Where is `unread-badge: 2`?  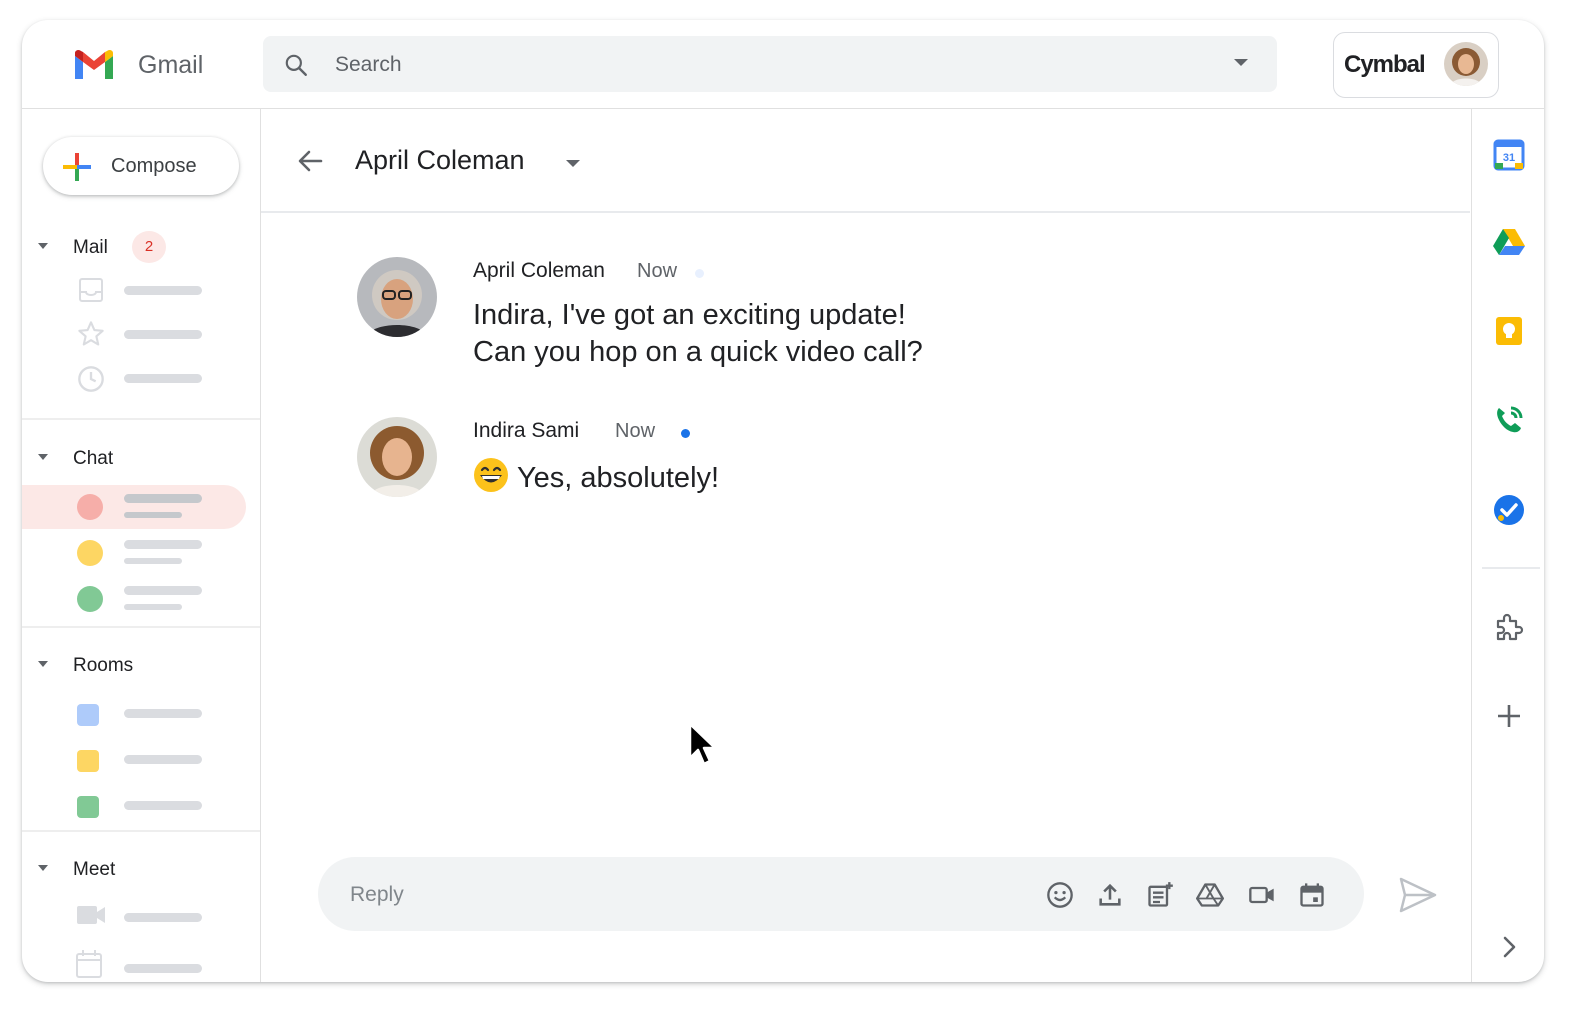 unread-badge: 2 is located at coordinates (149, 247).